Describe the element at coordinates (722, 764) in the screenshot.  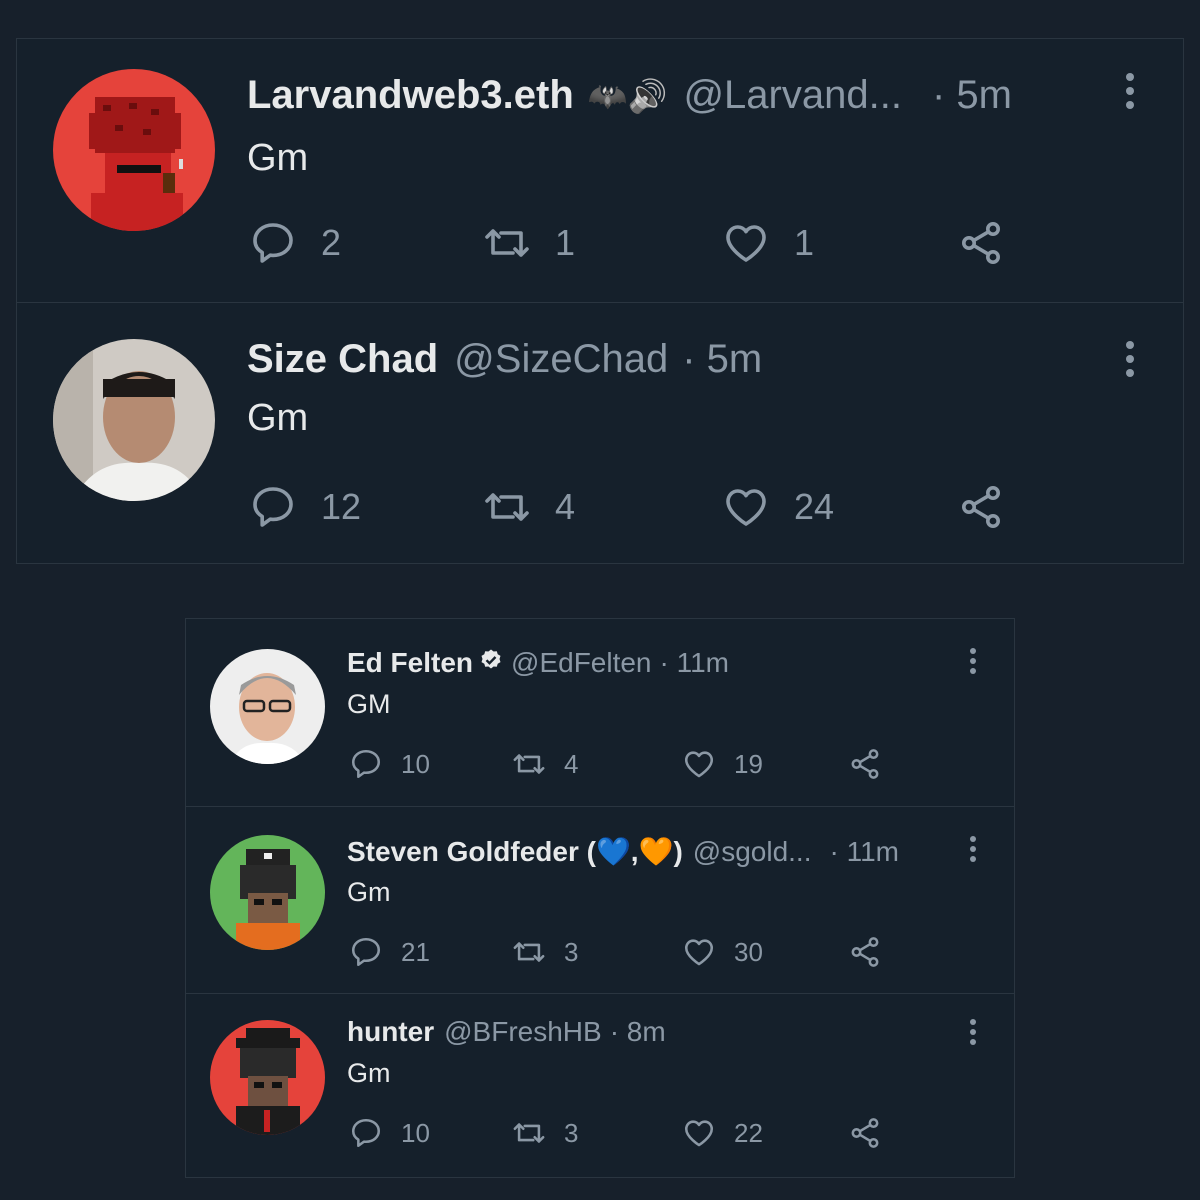
I see `like-button: 19` at that location.